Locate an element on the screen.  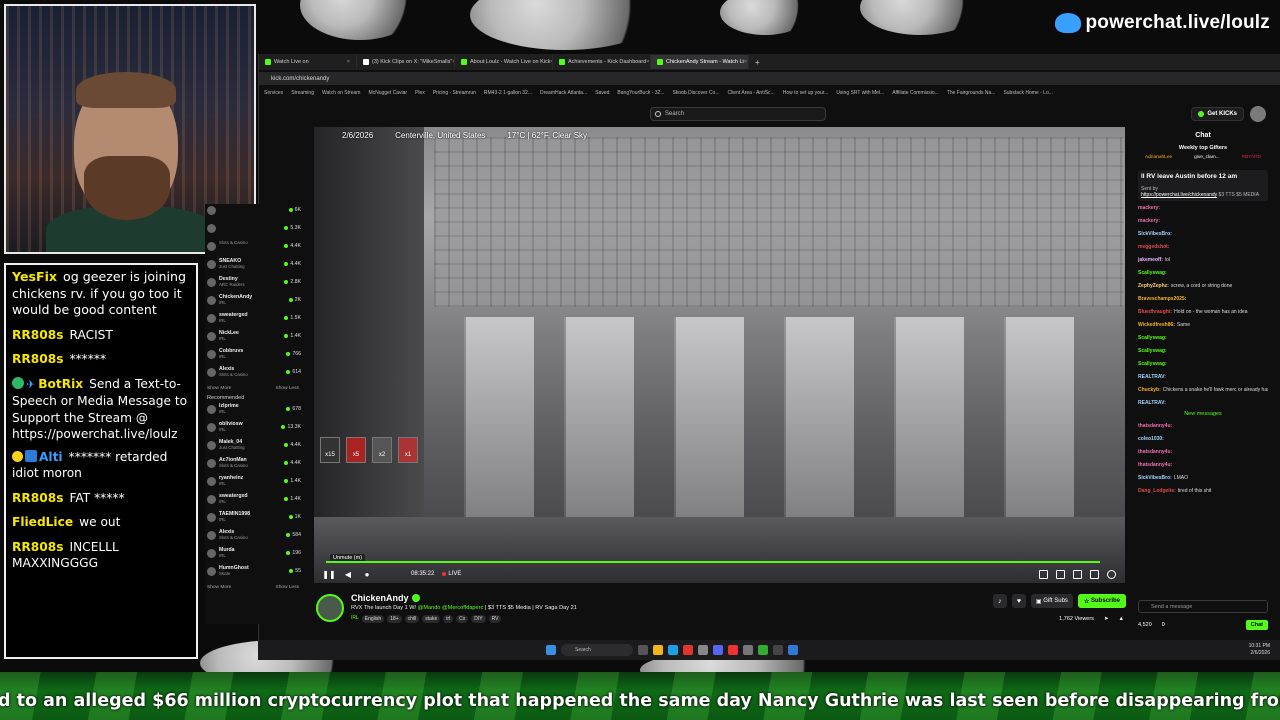
browser-tab: About Loulz - Watch Live on Kick× is located at coordinates (504, 62).